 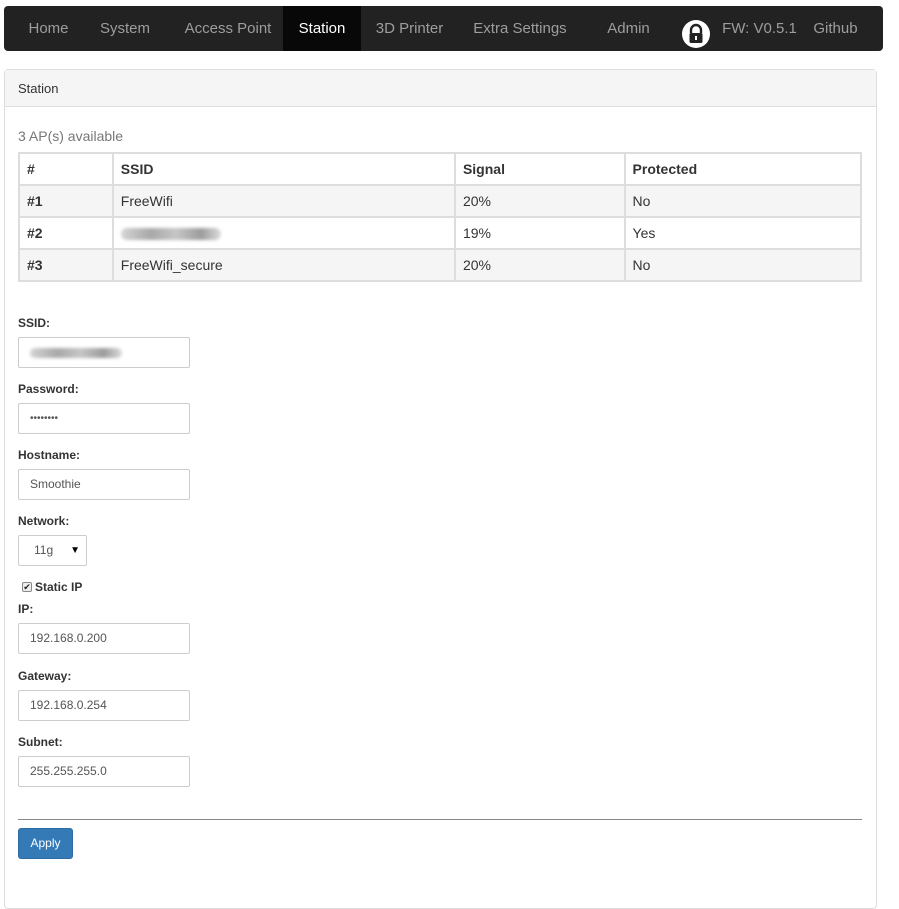 What do you see at coordinates (322, 28) in the screenshot?
I see `nav-station: Station` at bounding box center [322, 28].